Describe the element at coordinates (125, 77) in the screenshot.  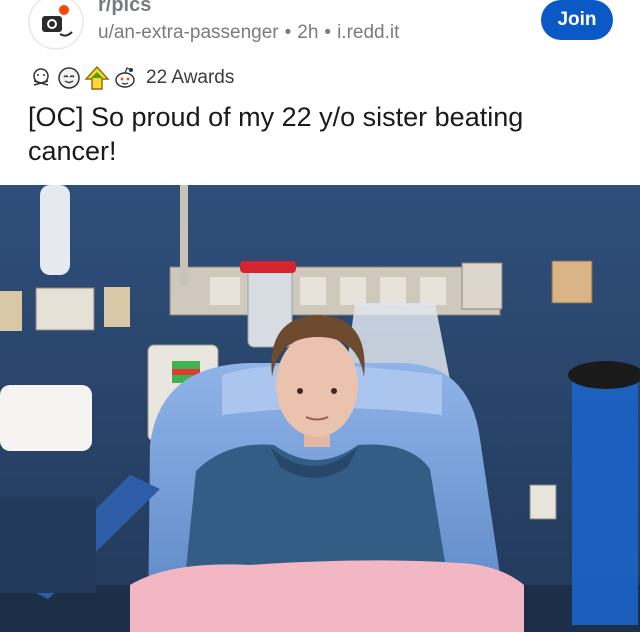
I see `award-snoo-icon` at that location.